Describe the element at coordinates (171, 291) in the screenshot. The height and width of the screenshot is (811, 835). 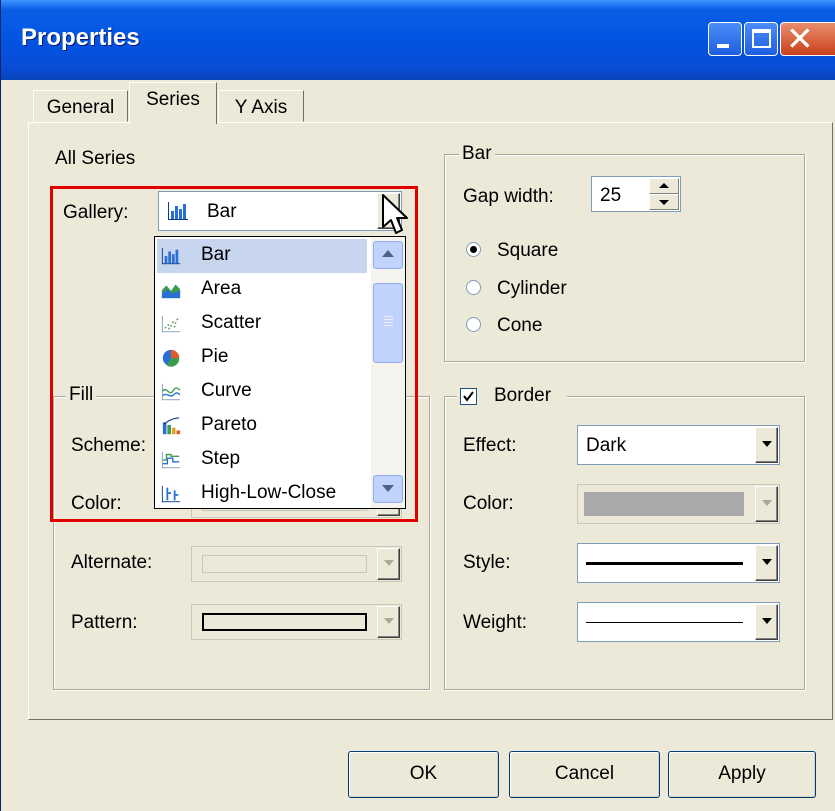
I see `area-chart-icon` at that location.